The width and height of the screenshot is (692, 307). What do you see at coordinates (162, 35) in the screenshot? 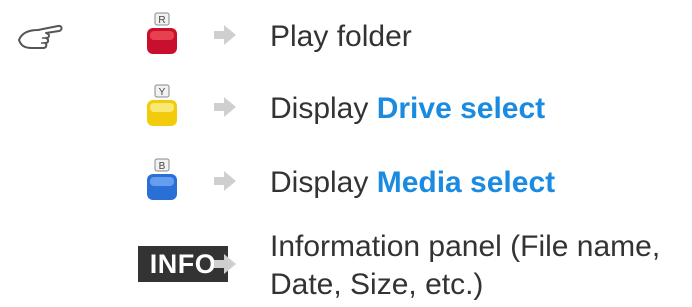
I see `red-button-icon: R` at bounding box center [162, 35].